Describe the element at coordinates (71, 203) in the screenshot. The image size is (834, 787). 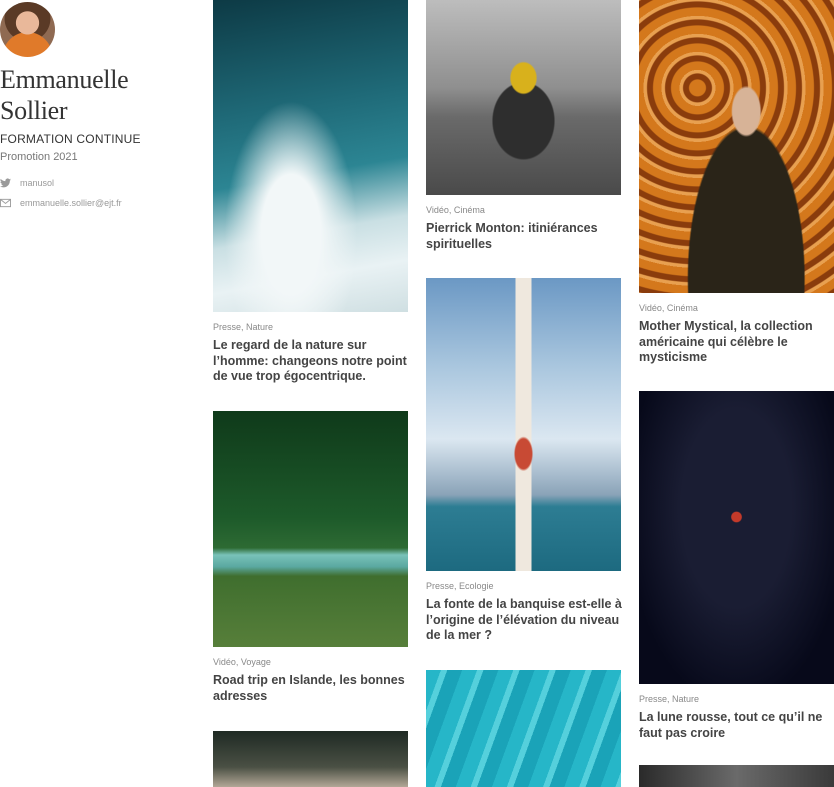
I see `email-address: emmanuelle.sollier@ejt.fr` at that location.